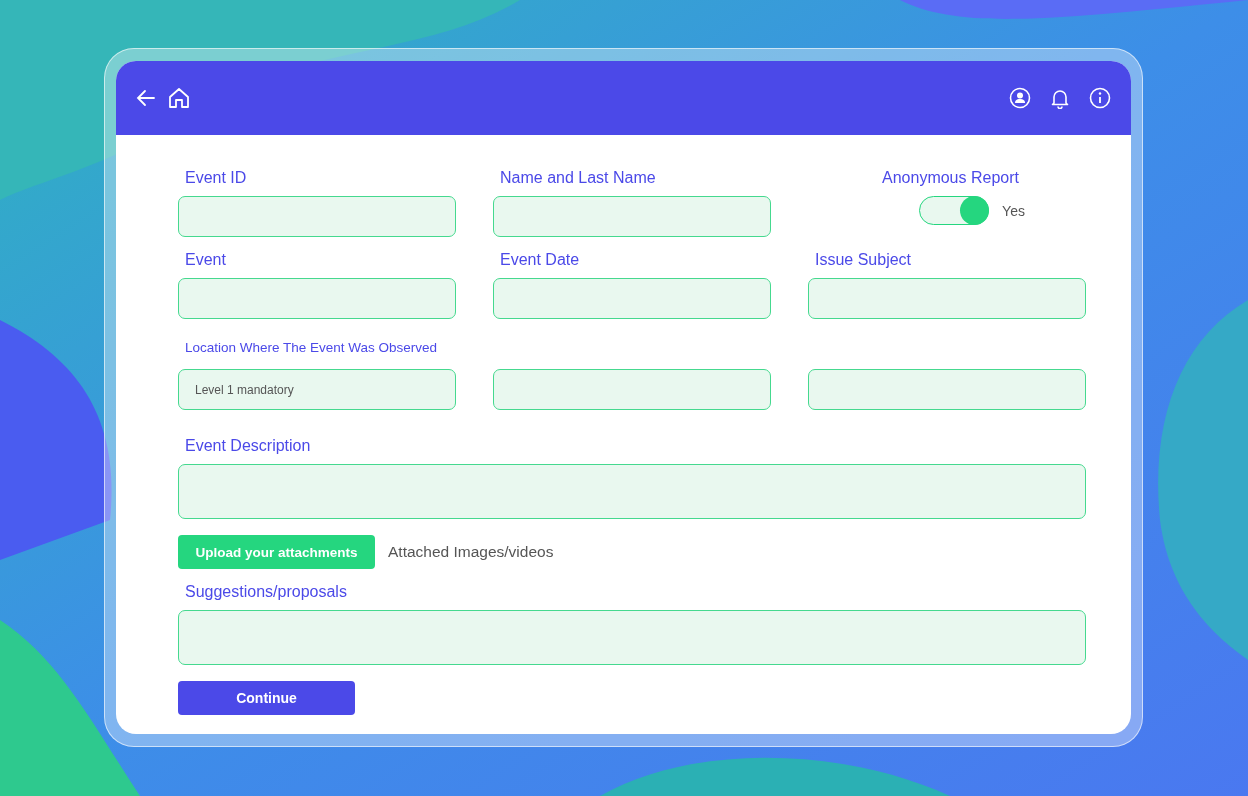  I want to click on field-label: Name and Last Name, so click(578, 178).